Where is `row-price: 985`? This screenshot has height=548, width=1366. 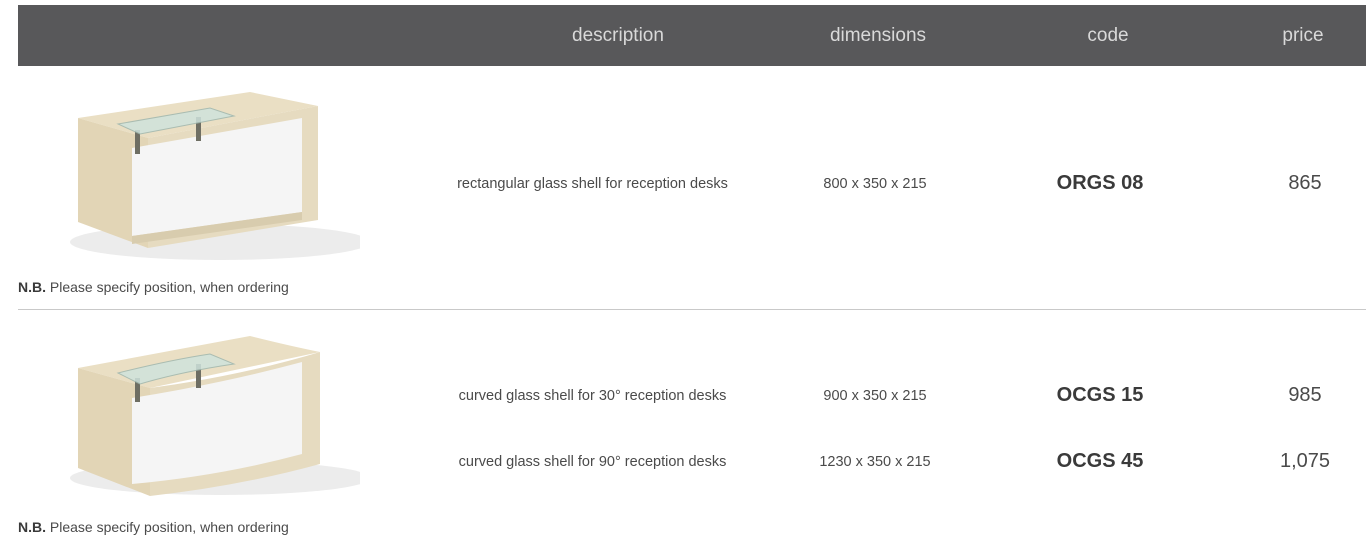
row-price: 985 is located at coordinates (1305, 395).